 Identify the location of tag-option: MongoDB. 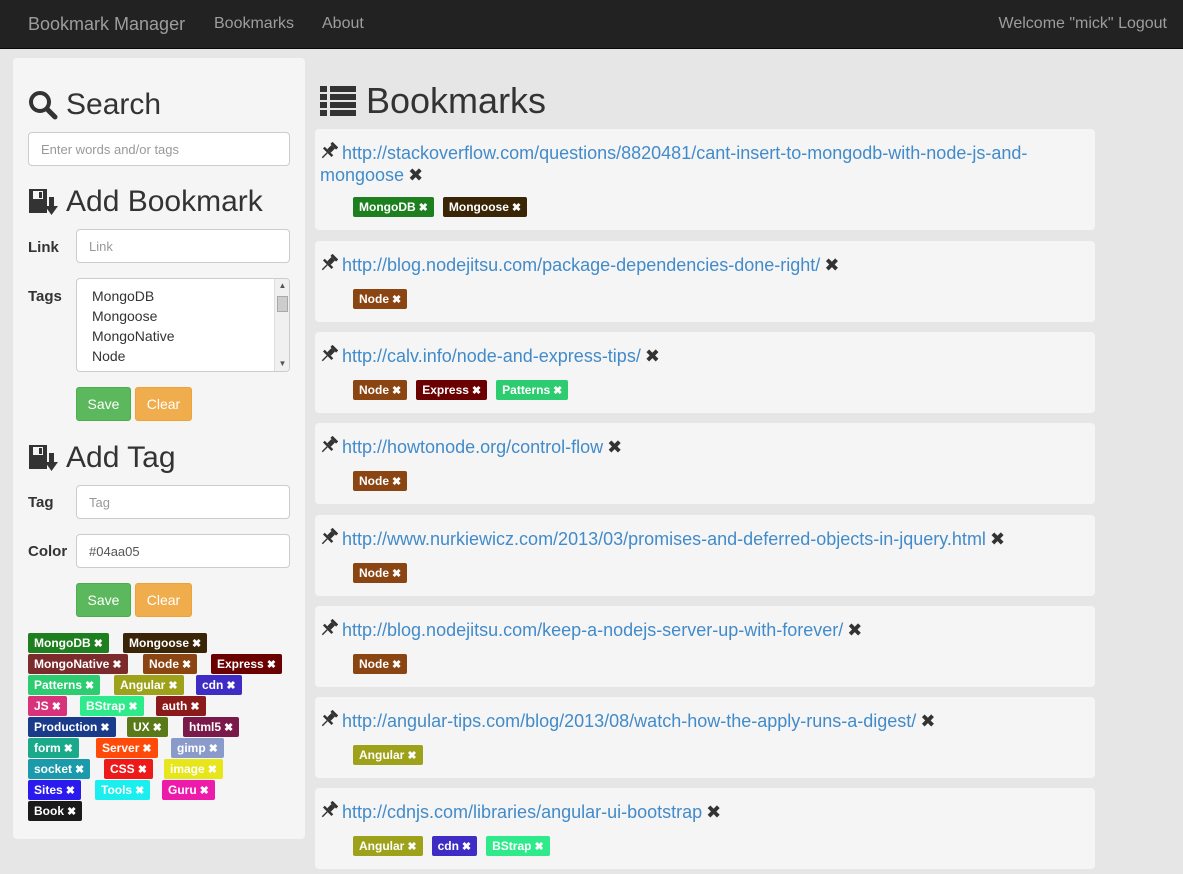
(123, 296).